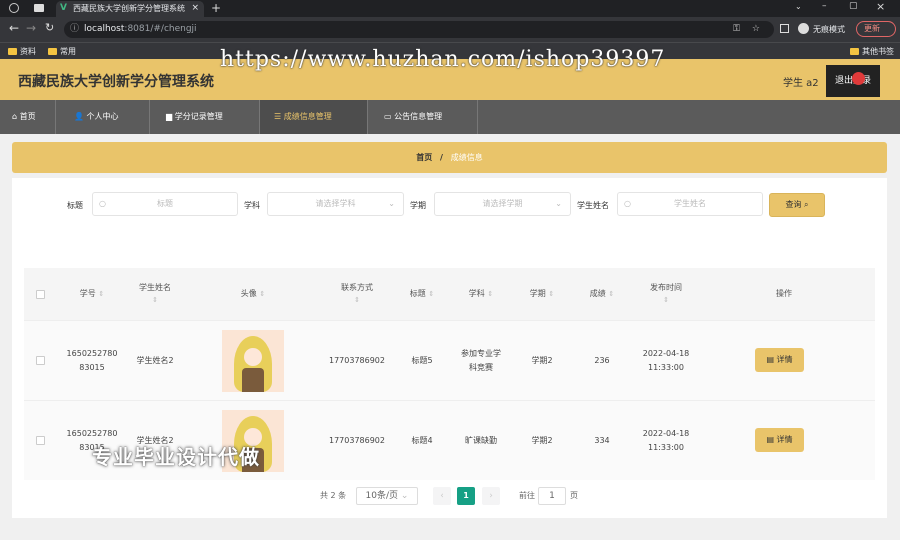  Describe the element at coordinates (253, 294) in the screenshot. I see `col-avatar: 头像 ⇕` at that location.